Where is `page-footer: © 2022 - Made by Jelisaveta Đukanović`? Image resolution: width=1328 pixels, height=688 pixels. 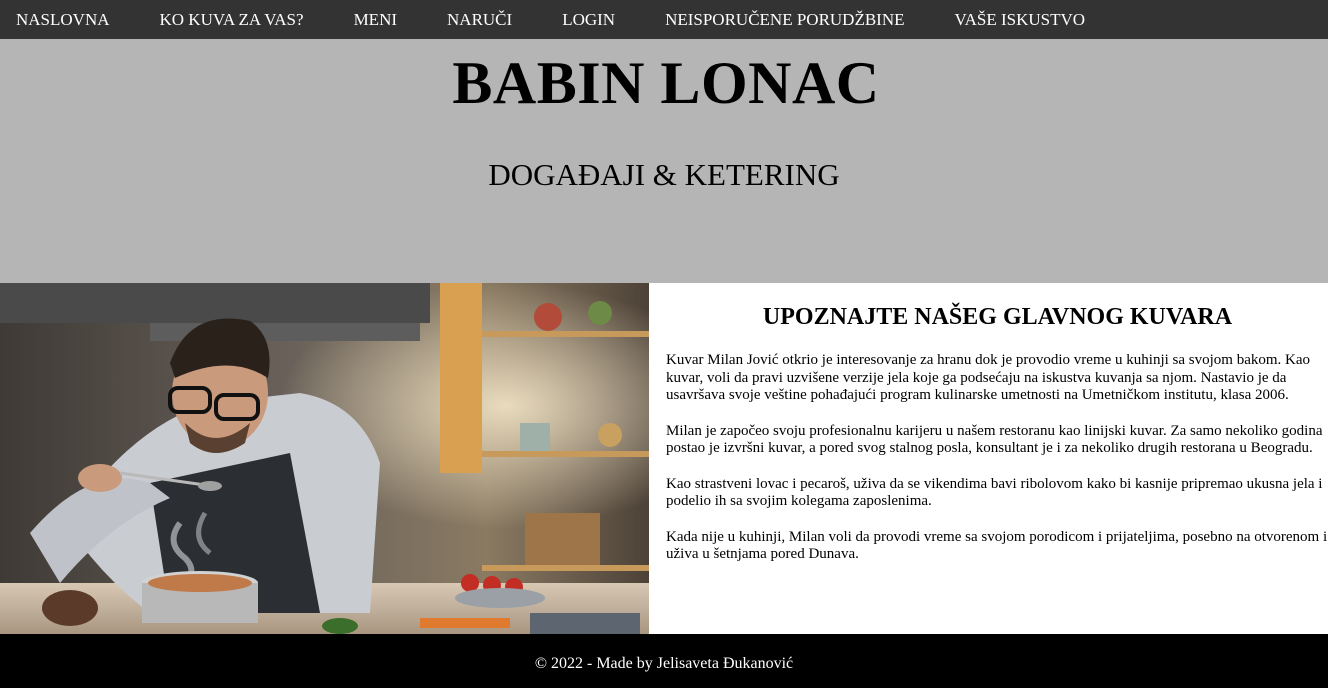
page-footer: © 2022 - Made by Jelisaveta Đukanović is located at coordinates (664, 661).